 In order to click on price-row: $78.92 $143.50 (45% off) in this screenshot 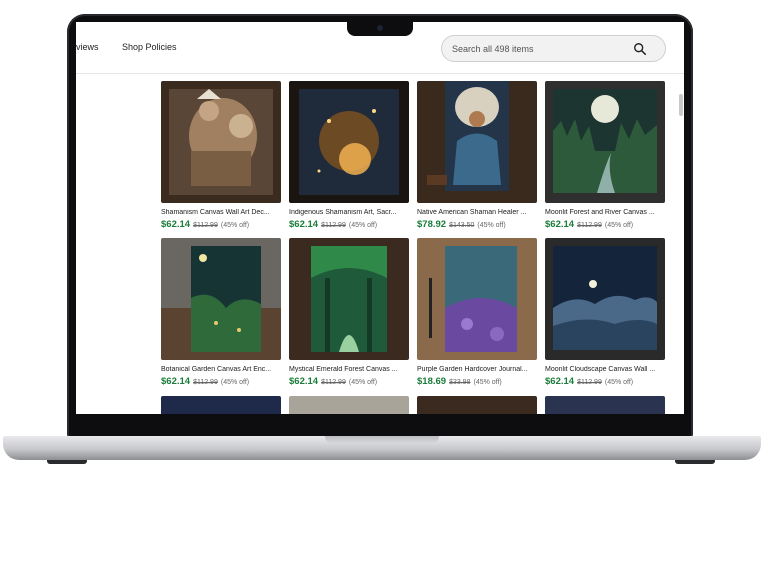, I will do `click(477, 224)`.